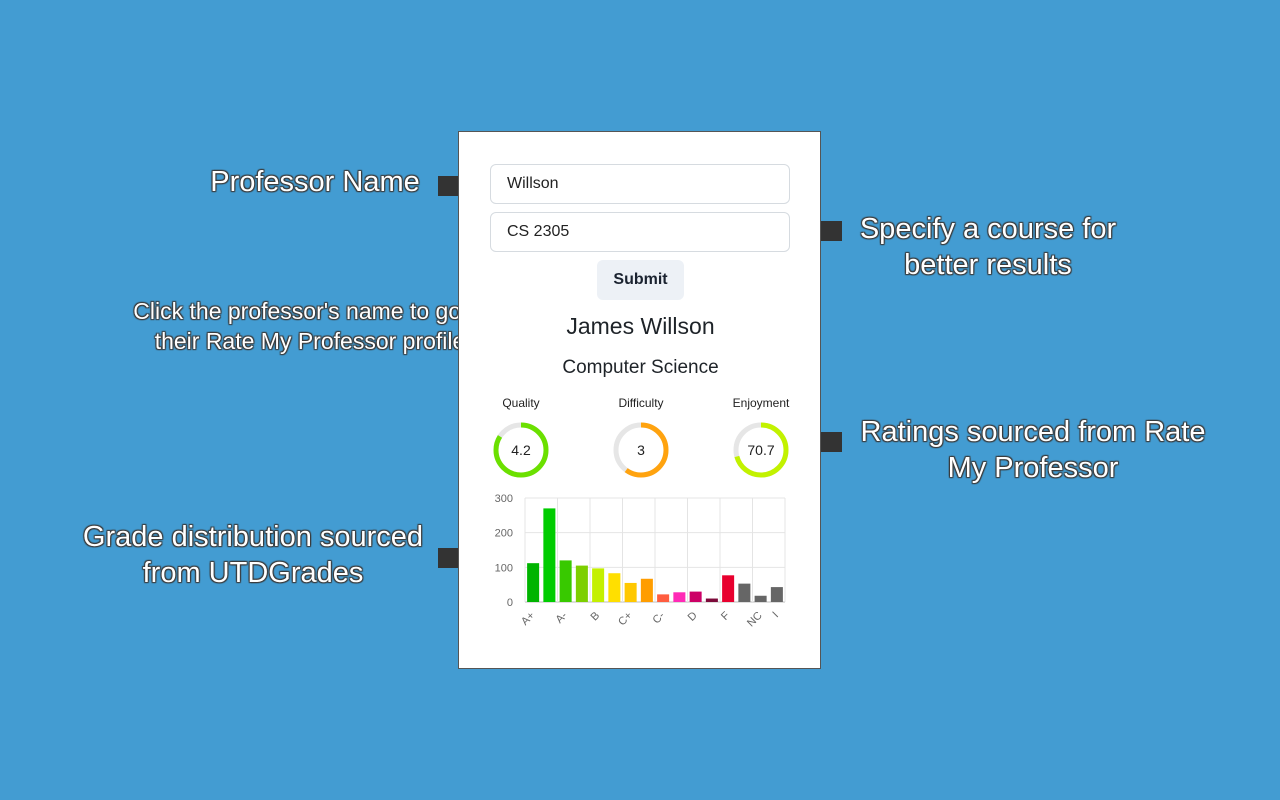  I want to click on bar-B, so click(598, 585).